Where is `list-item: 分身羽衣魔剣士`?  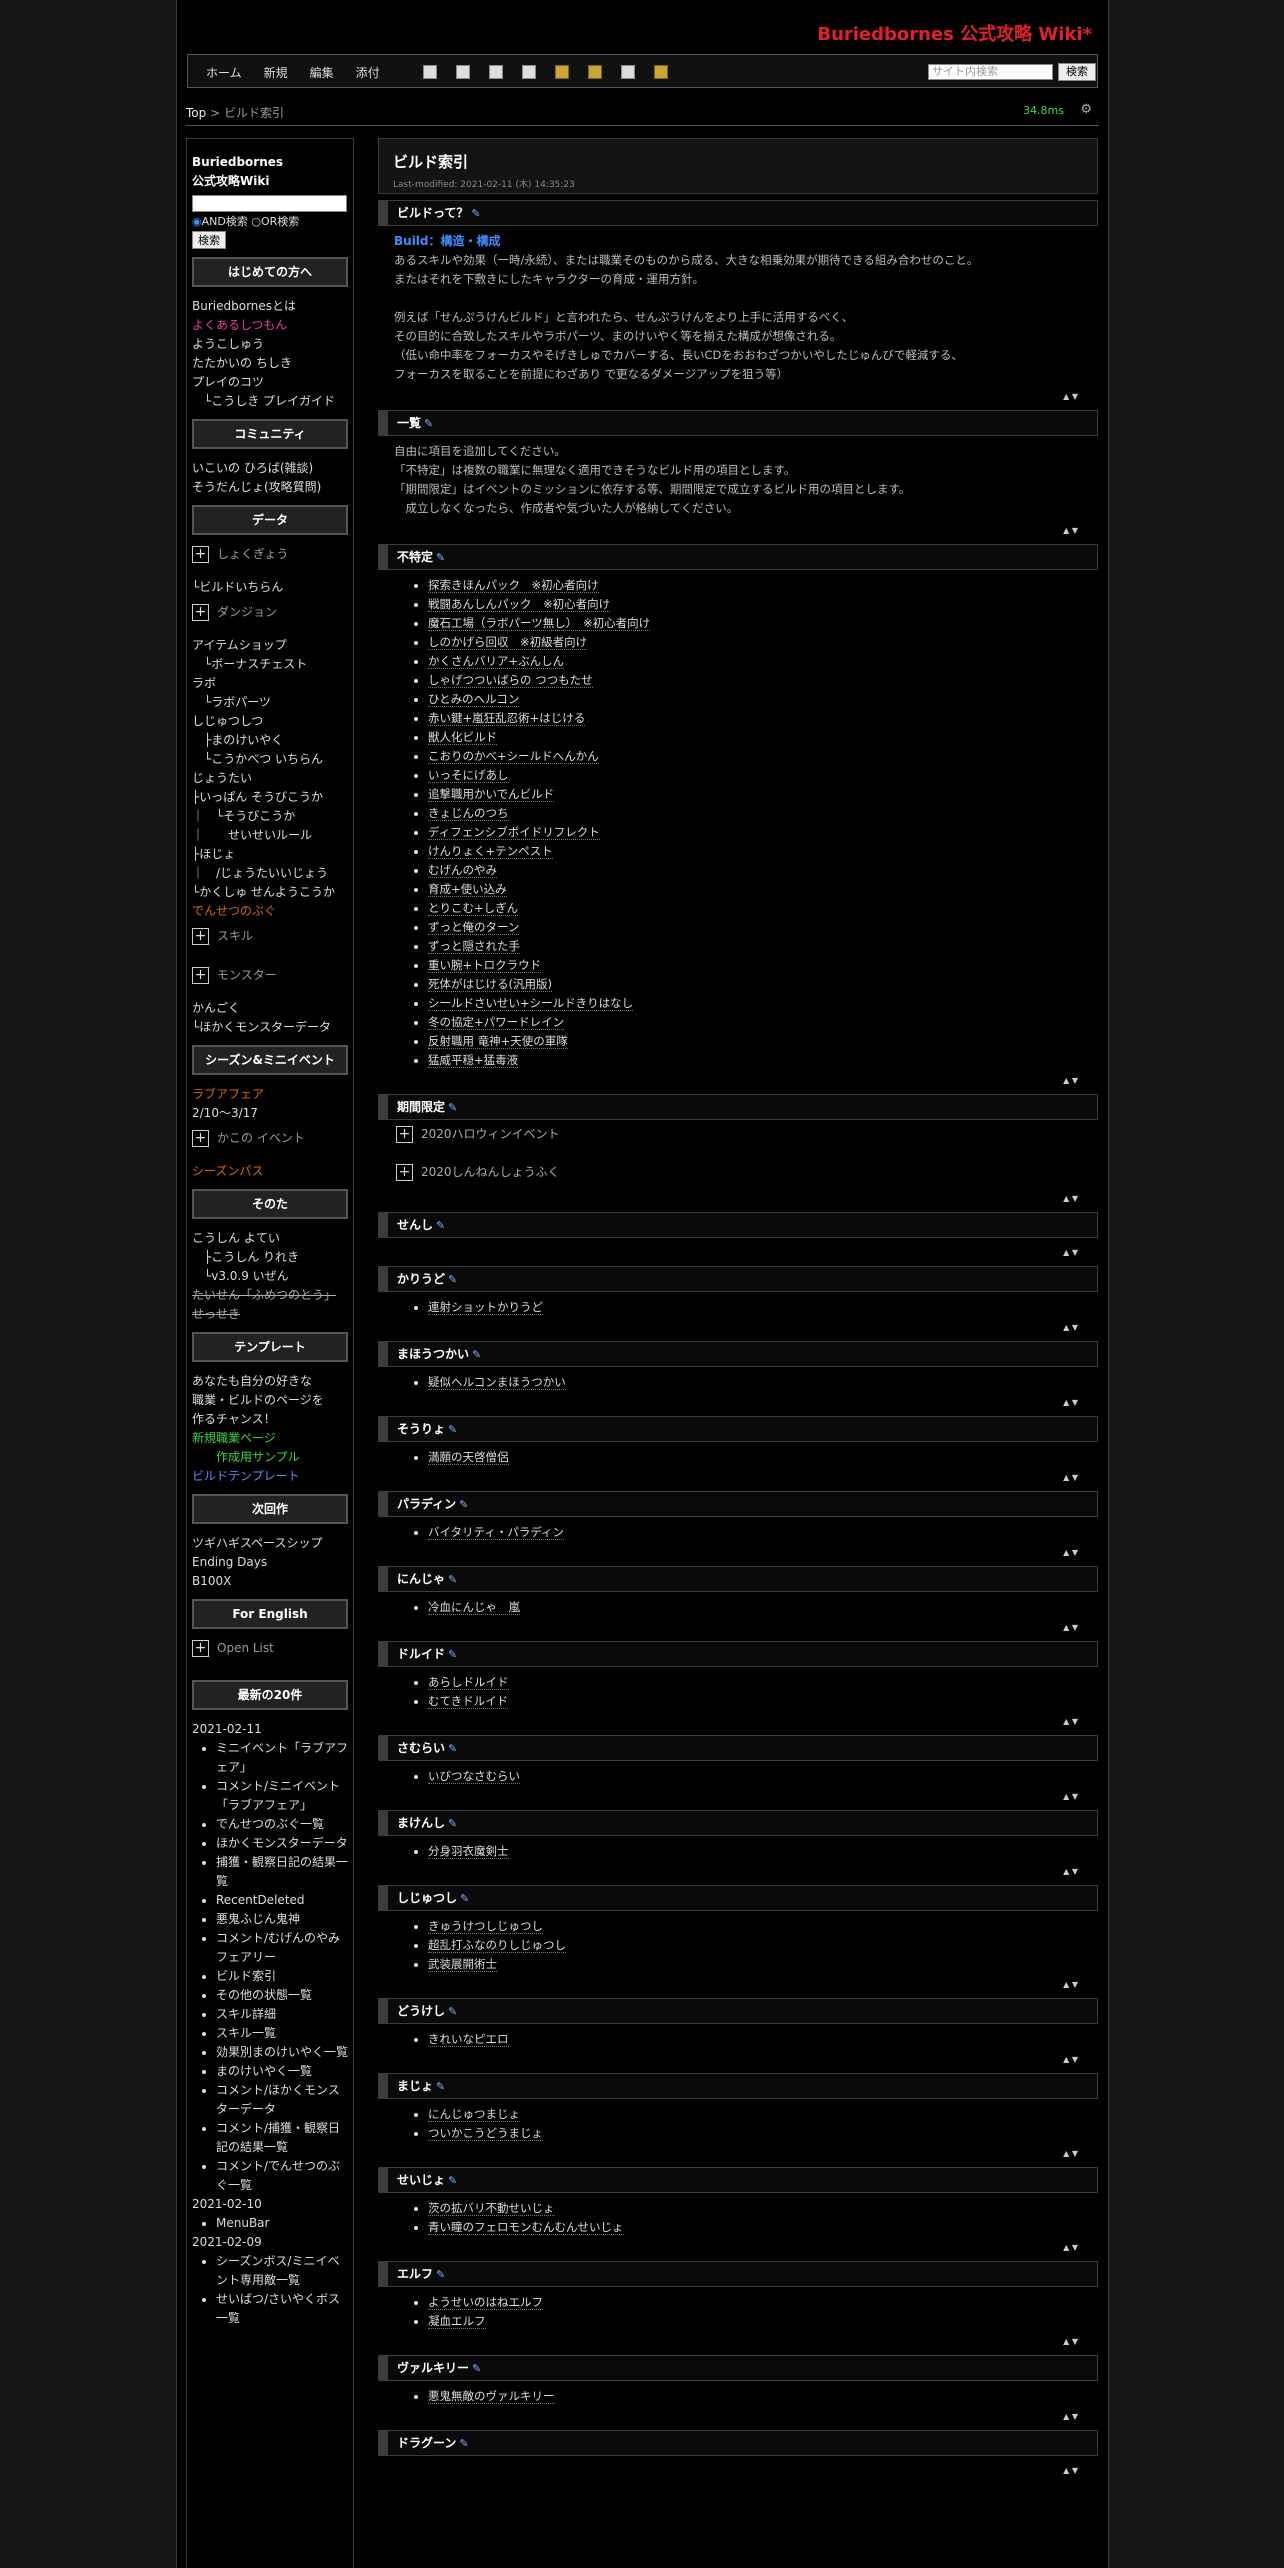
list-item: 分身羽衣魔剣士 is located at coordinates (763, 1851).